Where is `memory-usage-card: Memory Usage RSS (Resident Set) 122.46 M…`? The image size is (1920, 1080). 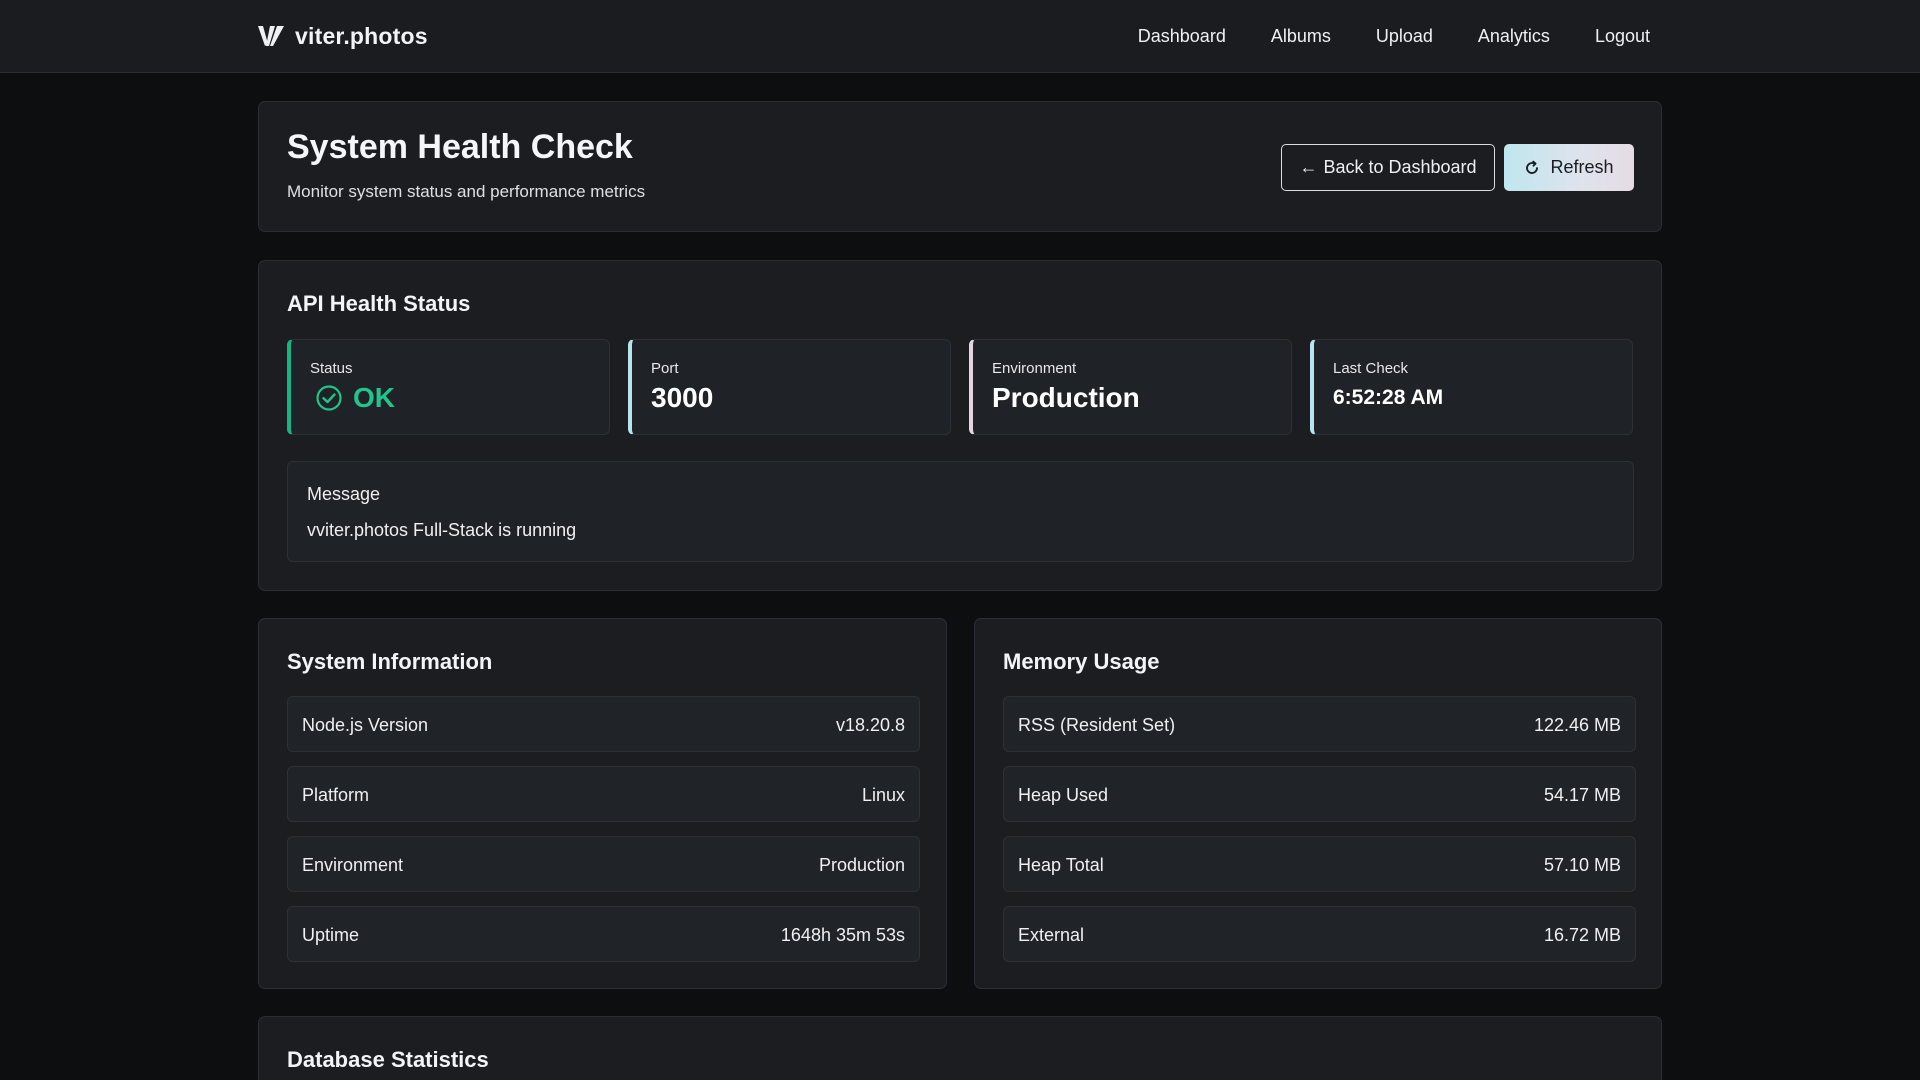 memory-usage-card: Memory Usage RSS (Resident Set) 122.46 M… is located at coordinates (1318, 803).